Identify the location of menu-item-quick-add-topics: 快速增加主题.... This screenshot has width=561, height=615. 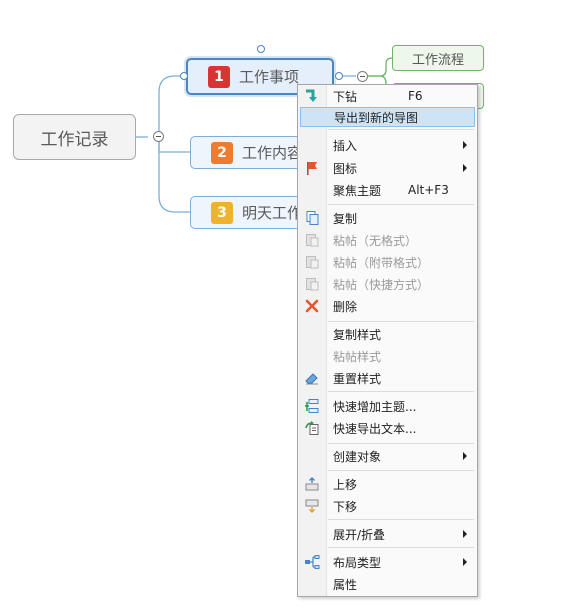
(387, 406).